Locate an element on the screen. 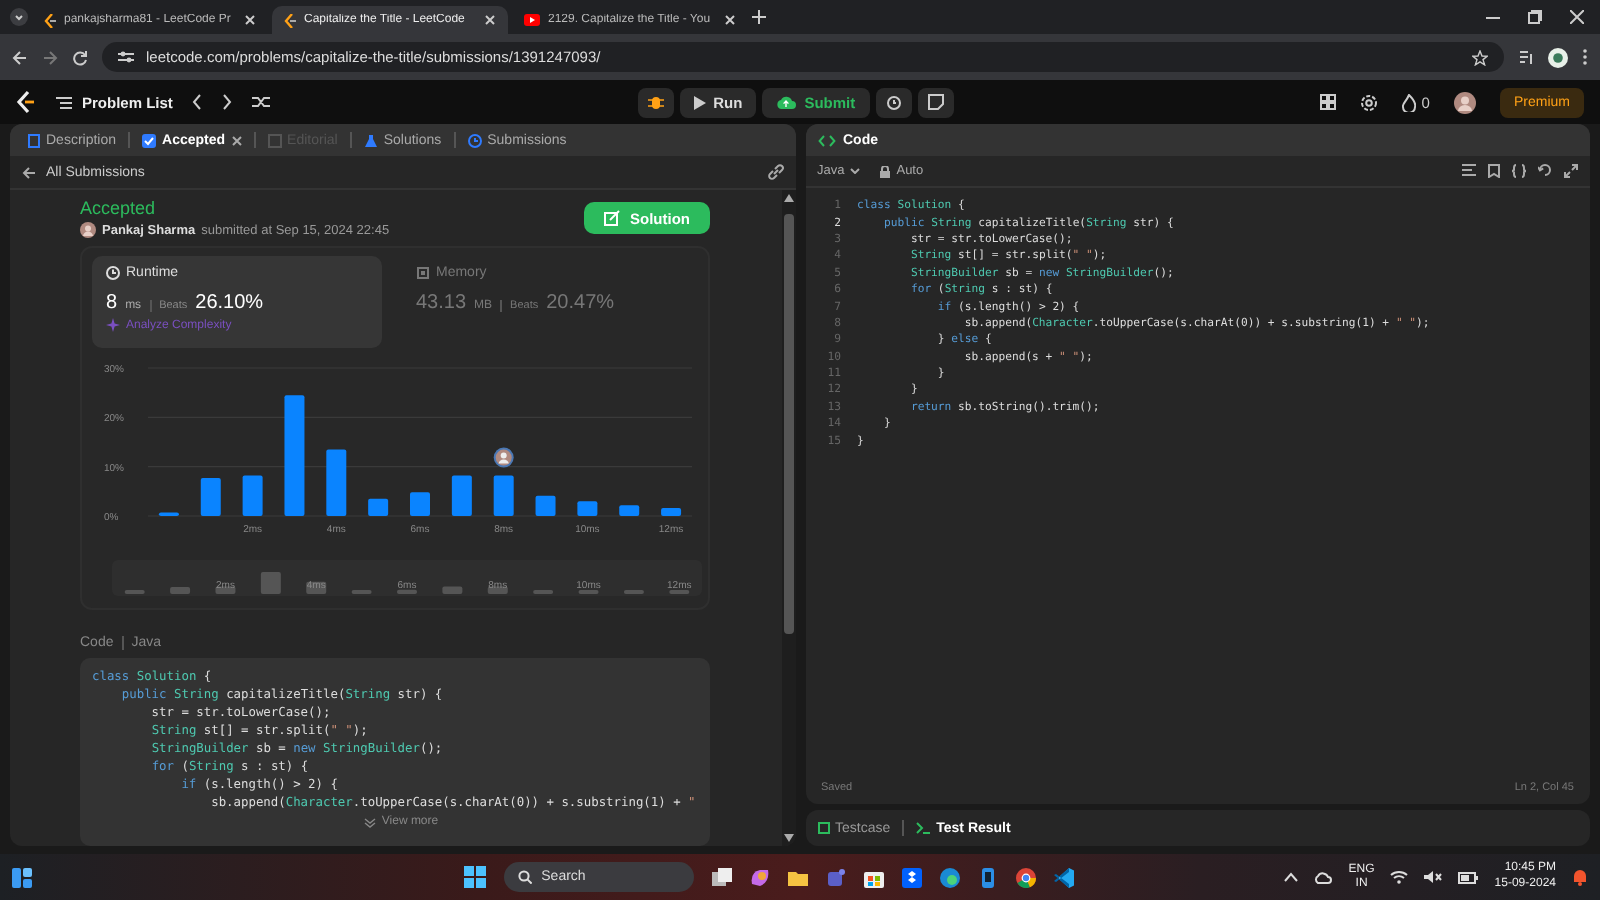  timer-button is located at coordinates (893, 102).